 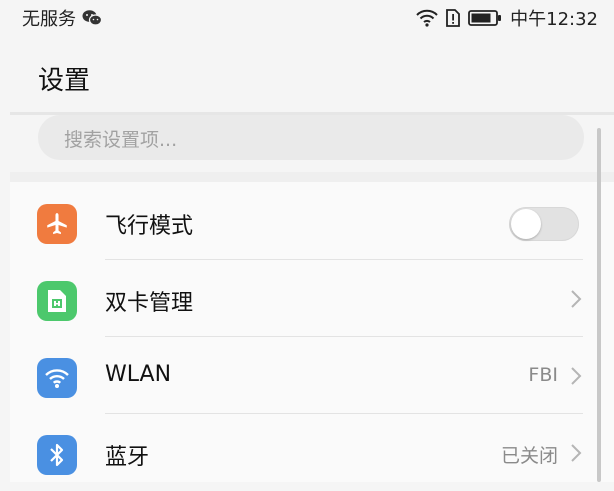 What do you see at coordinates (57, 301) in the screenshot?
I see `sim-card-icon` at bounding box center [57, 301].